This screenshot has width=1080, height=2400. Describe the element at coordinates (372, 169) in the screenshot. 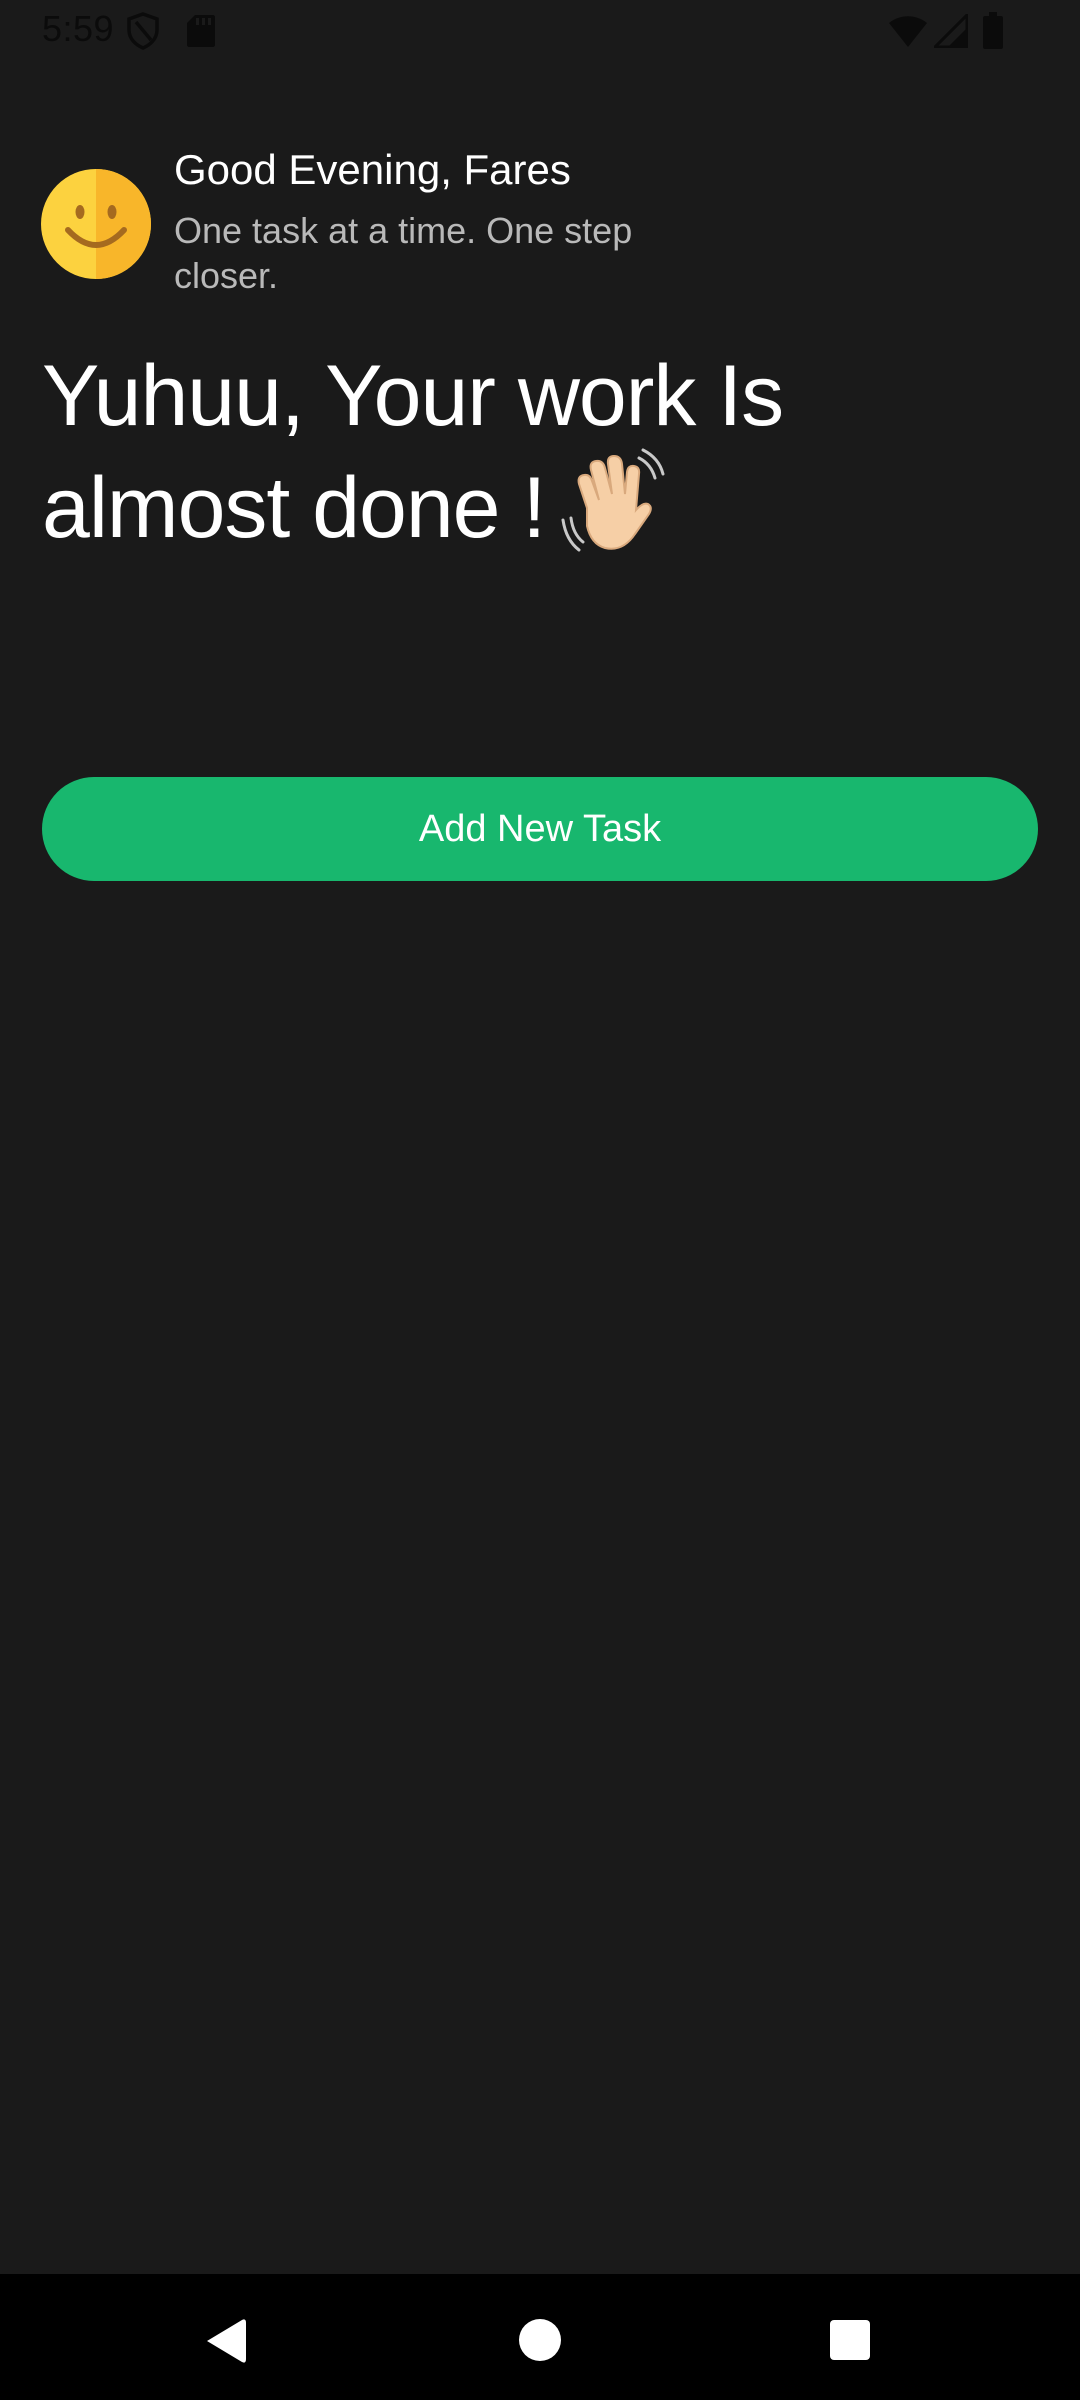

I see `greeting-text: Good Evening, Fares` at that location.